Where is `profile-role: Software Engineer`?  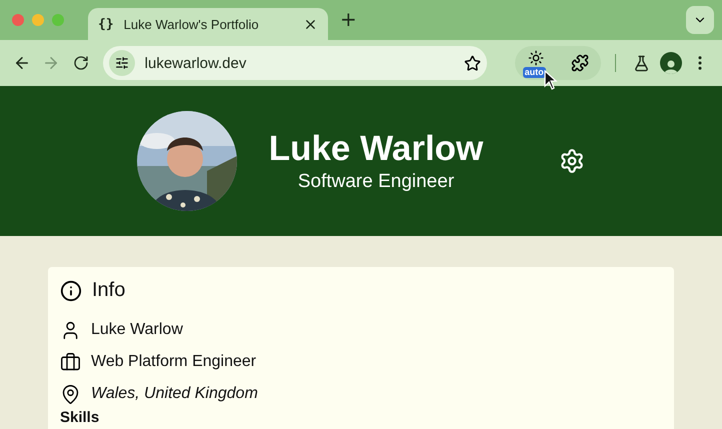 profile-role: Software Engineer is located at coordinates (376, 182).